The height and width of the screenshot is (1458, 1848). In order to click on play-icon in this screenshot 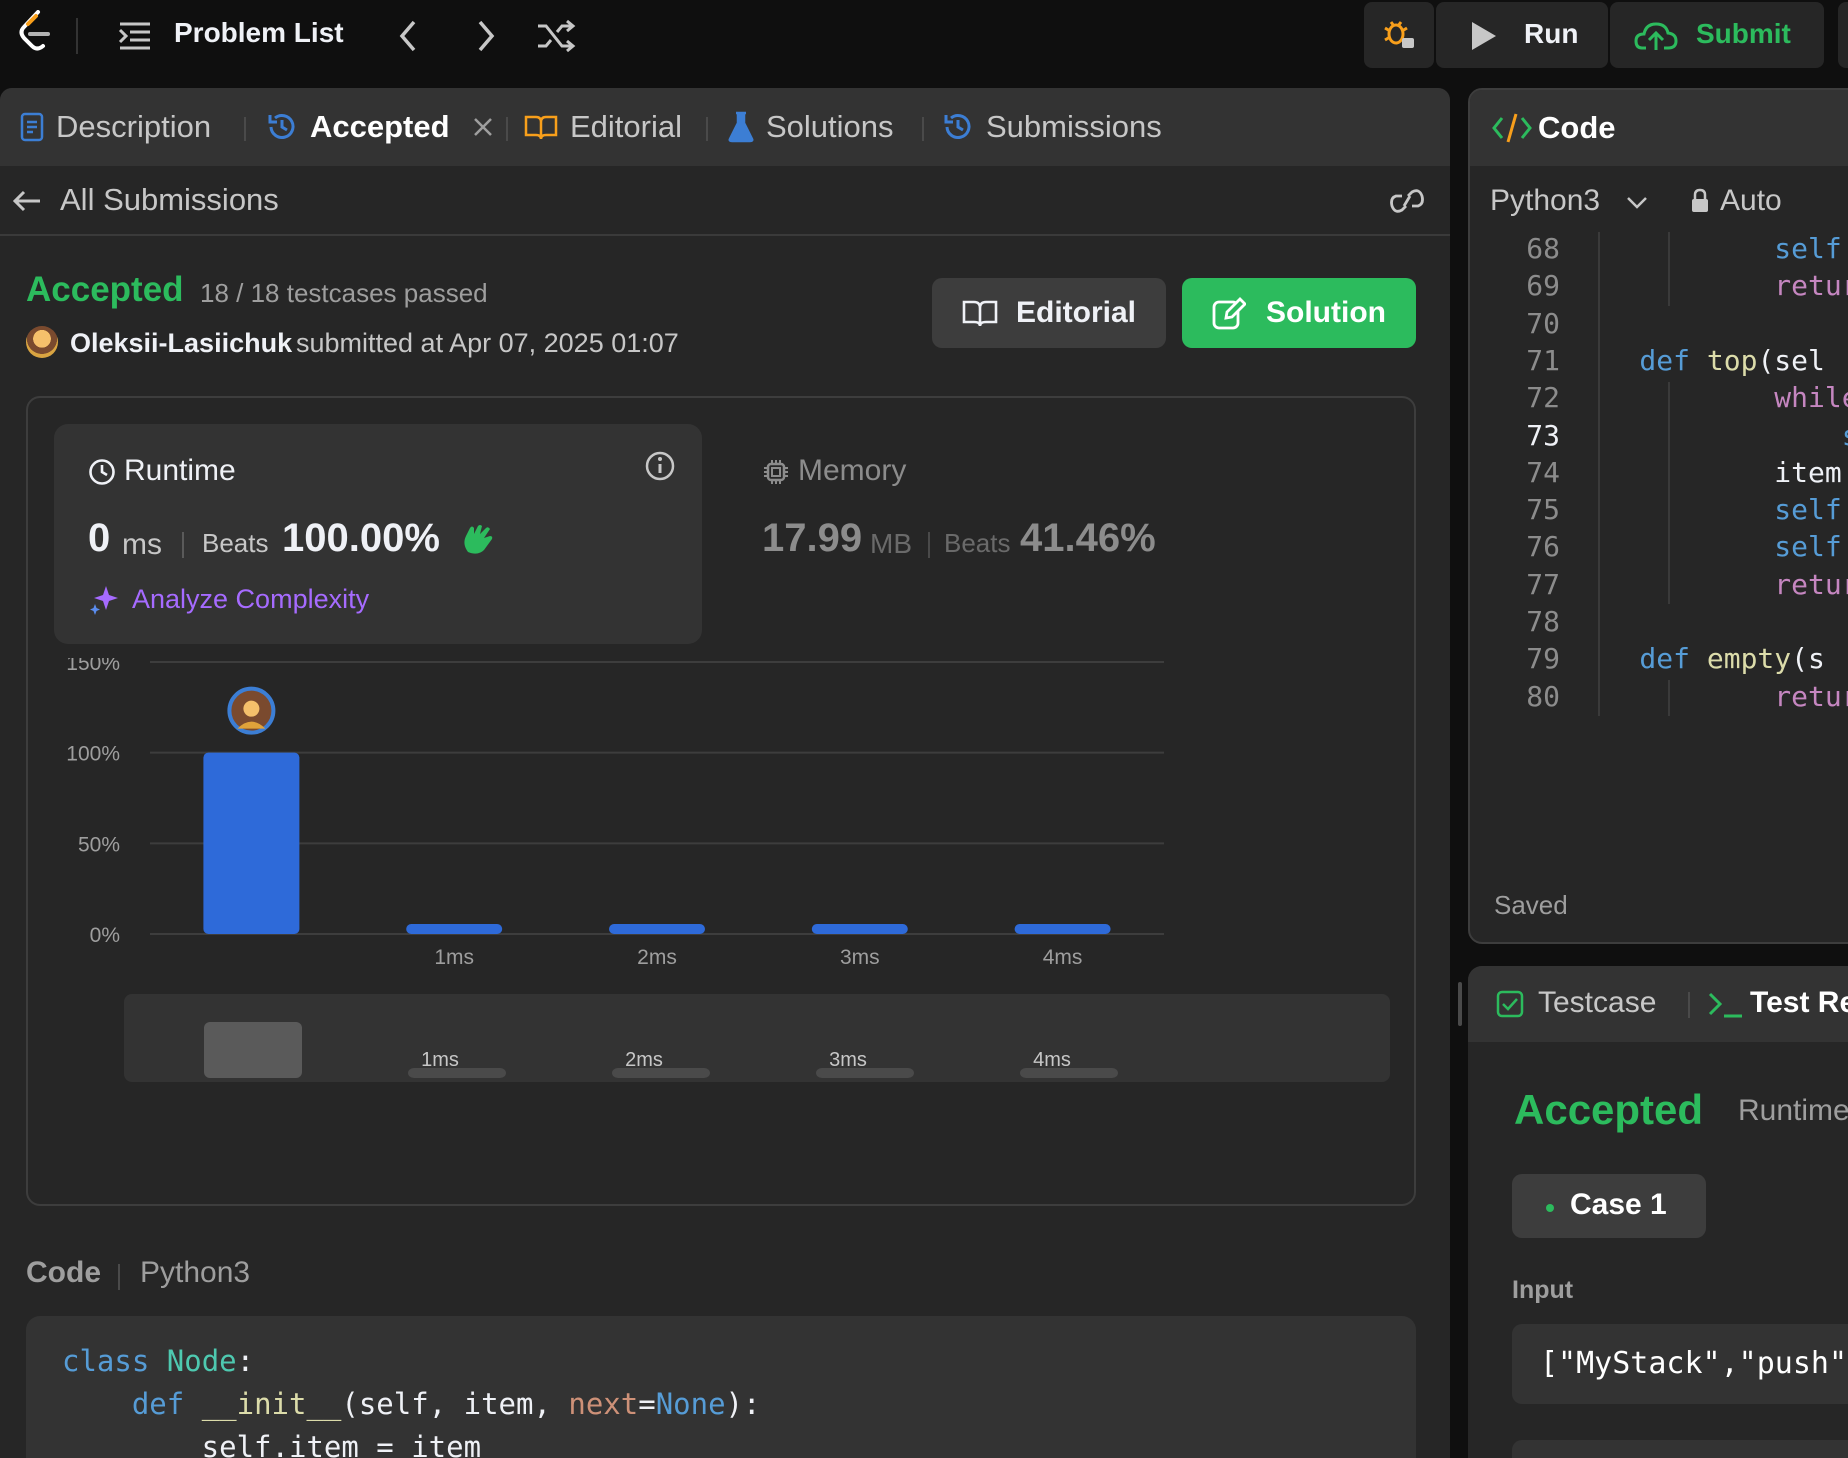, I will do `click(1484, 36)`.